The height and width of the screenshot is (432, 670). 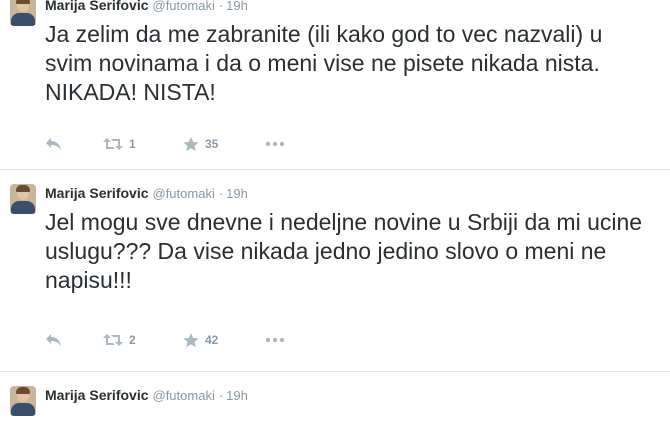 I want to click on favorite-button: 35, so click(x=200, y=144).